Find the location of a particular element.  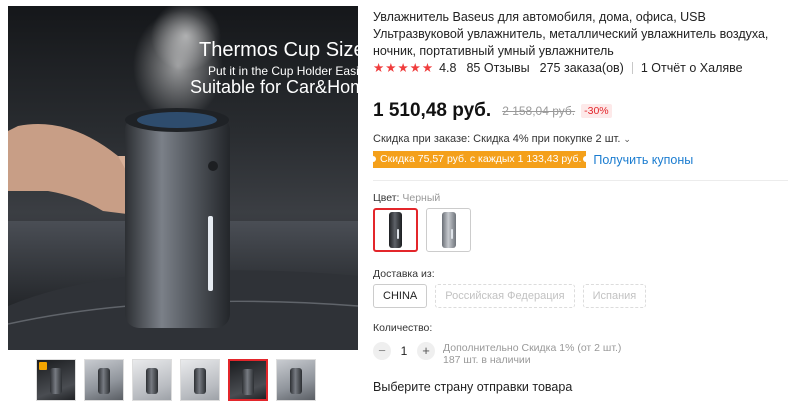

coupon-tag: Скидка 75,57 руб. с каждых 1 133,43 руб. is located at coordinates (479, 159).